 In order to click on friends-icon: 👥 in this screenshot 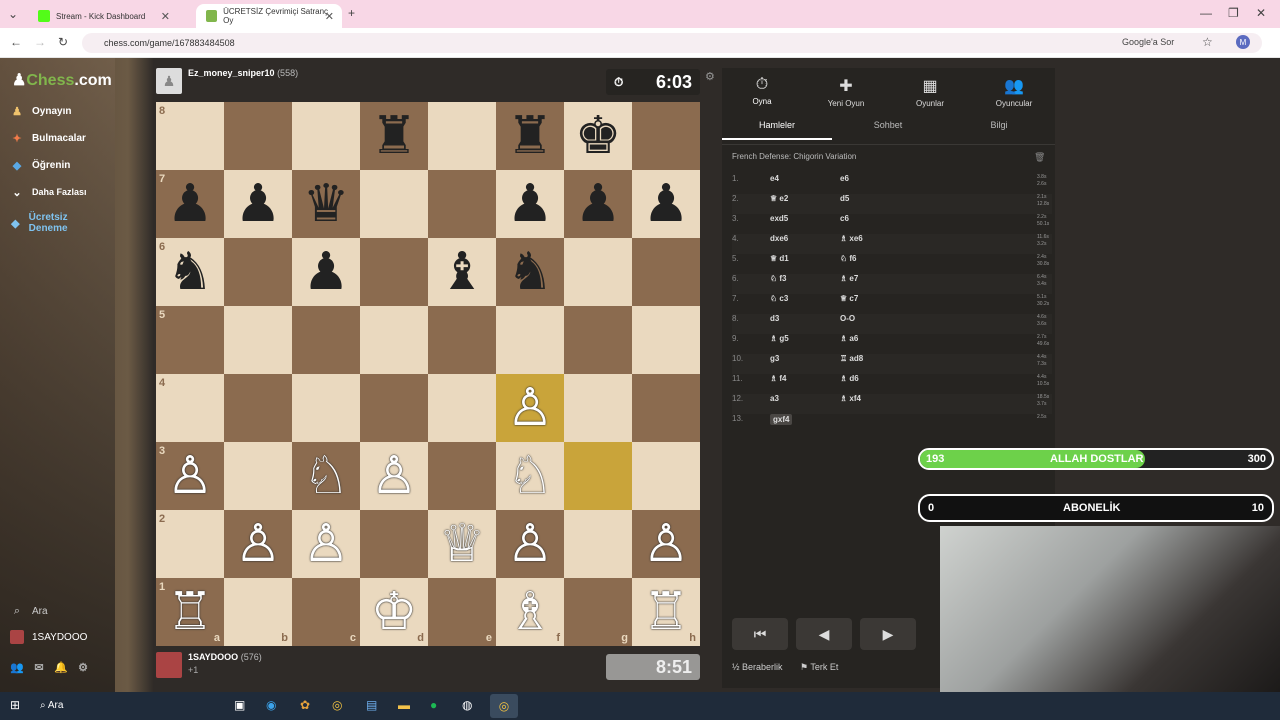, I will do `click(17, 667)`.